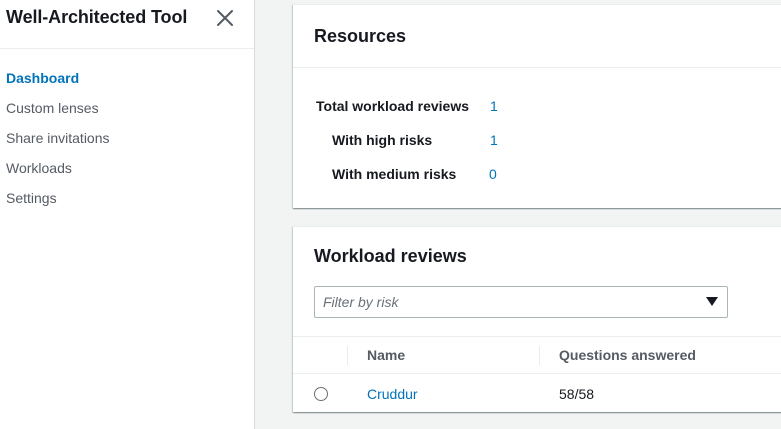  Describe the element at coordinates (521, 302) in the screenshot. I see `filter-by-risk-select: Filter by risk` at that location.